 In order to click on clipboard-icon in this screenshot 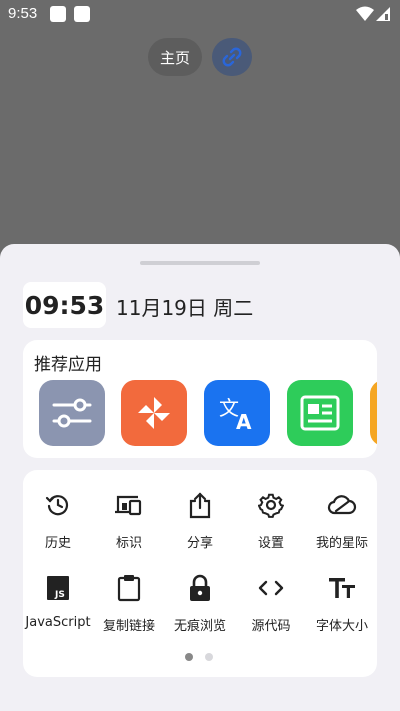, I will do `click(129, 588)`.